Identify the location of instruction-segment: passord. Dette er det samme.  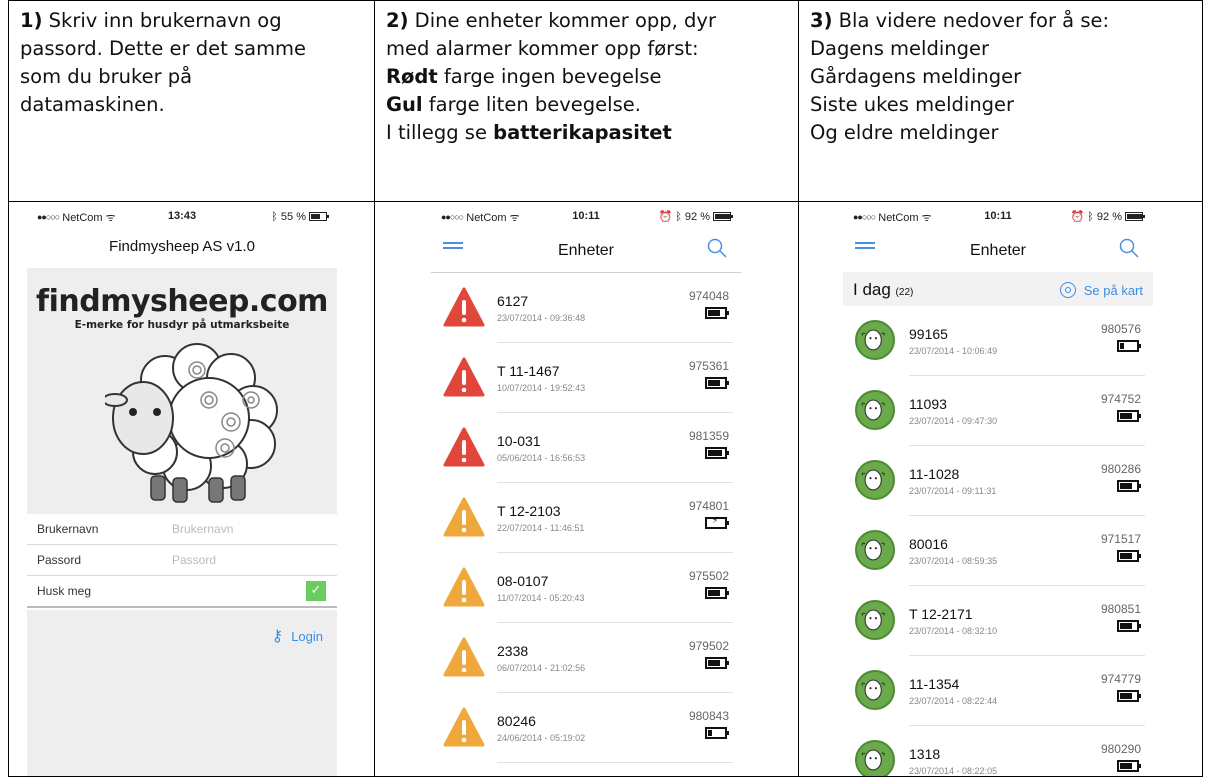
(163, 48).